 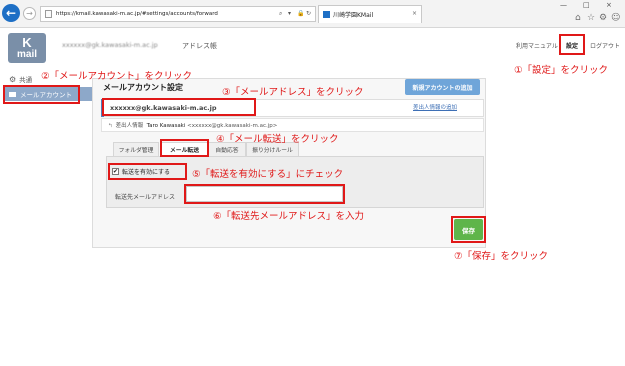 I want to click on step7-note: ⑦「保存」をクリック, so click(x=501, y=256).